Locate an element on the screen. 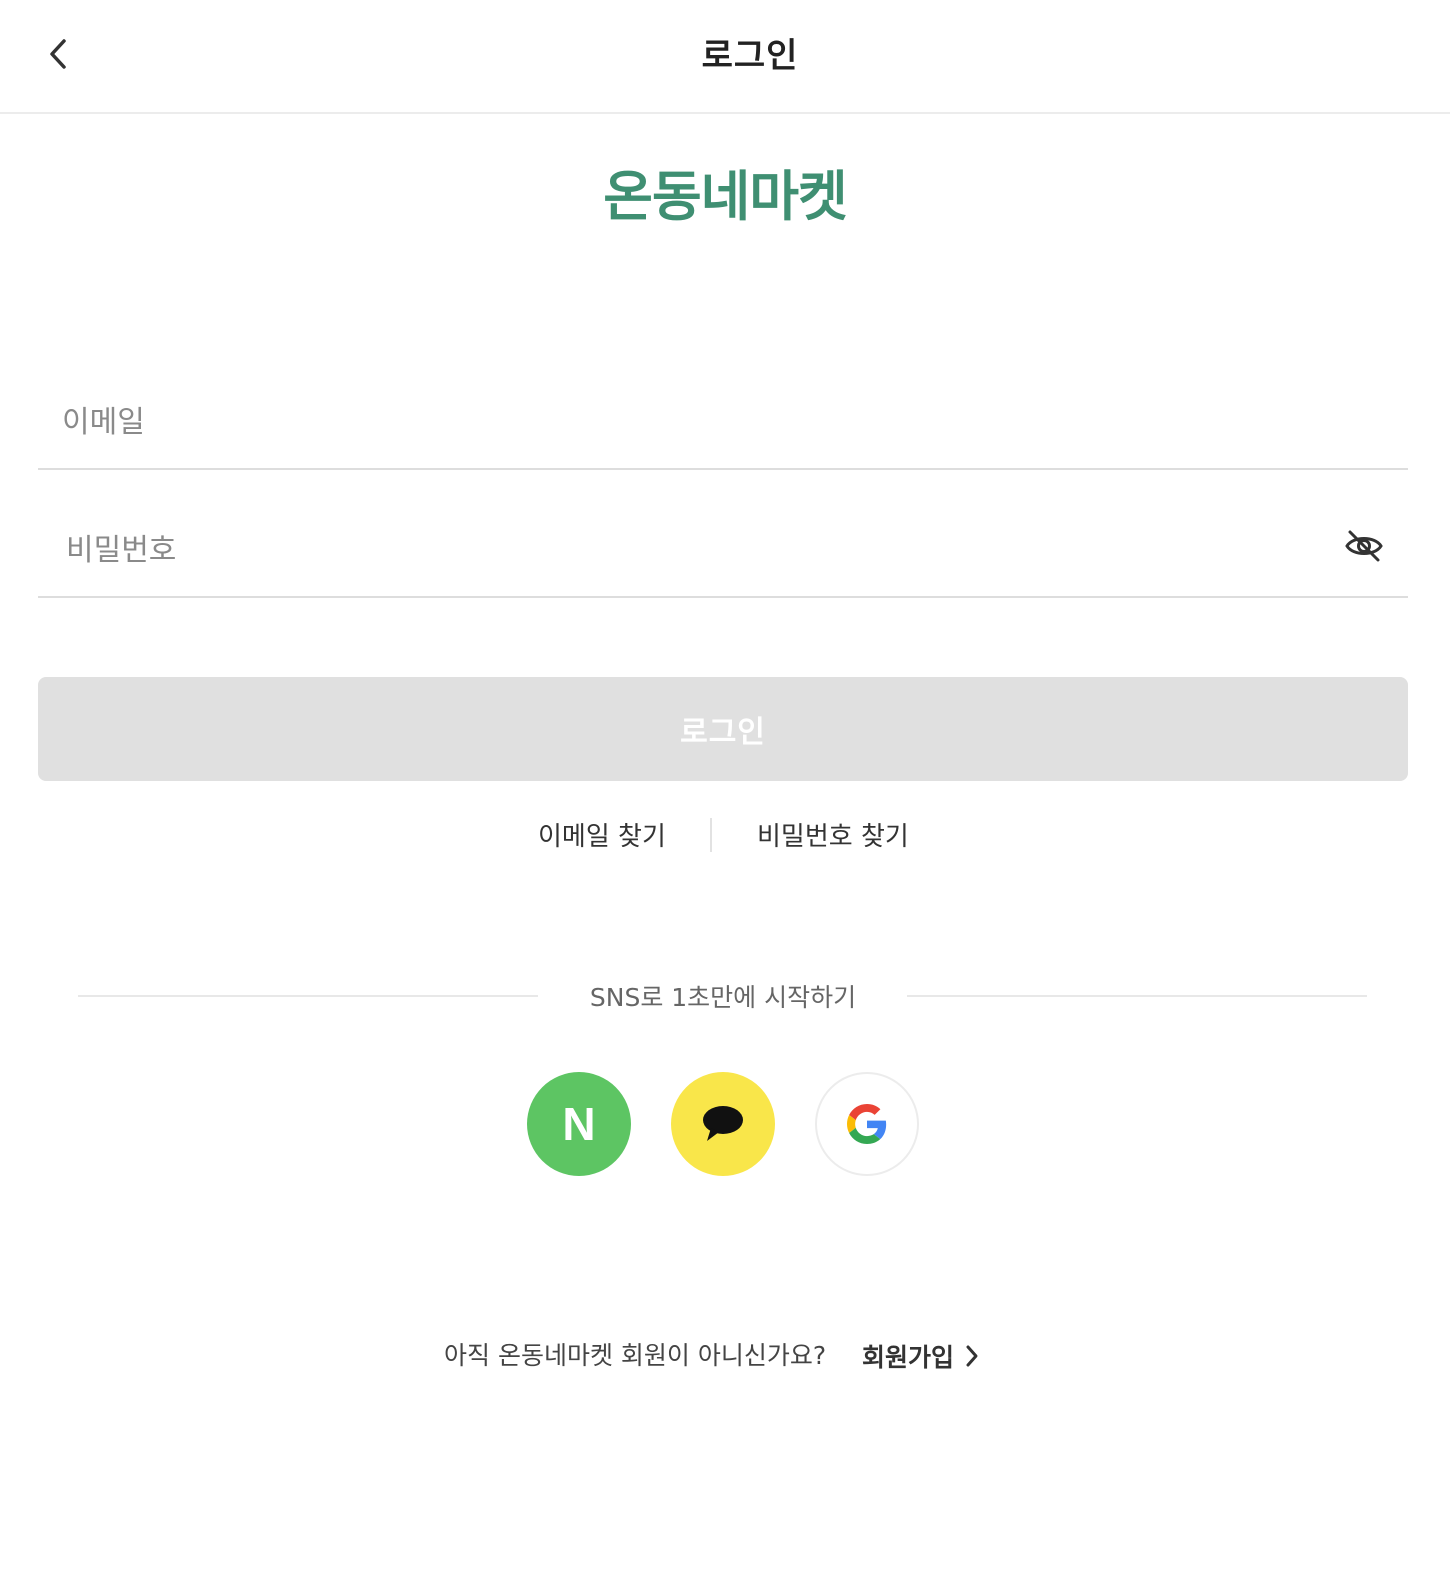  sns-divider-left is located at coordinates (308, 996).